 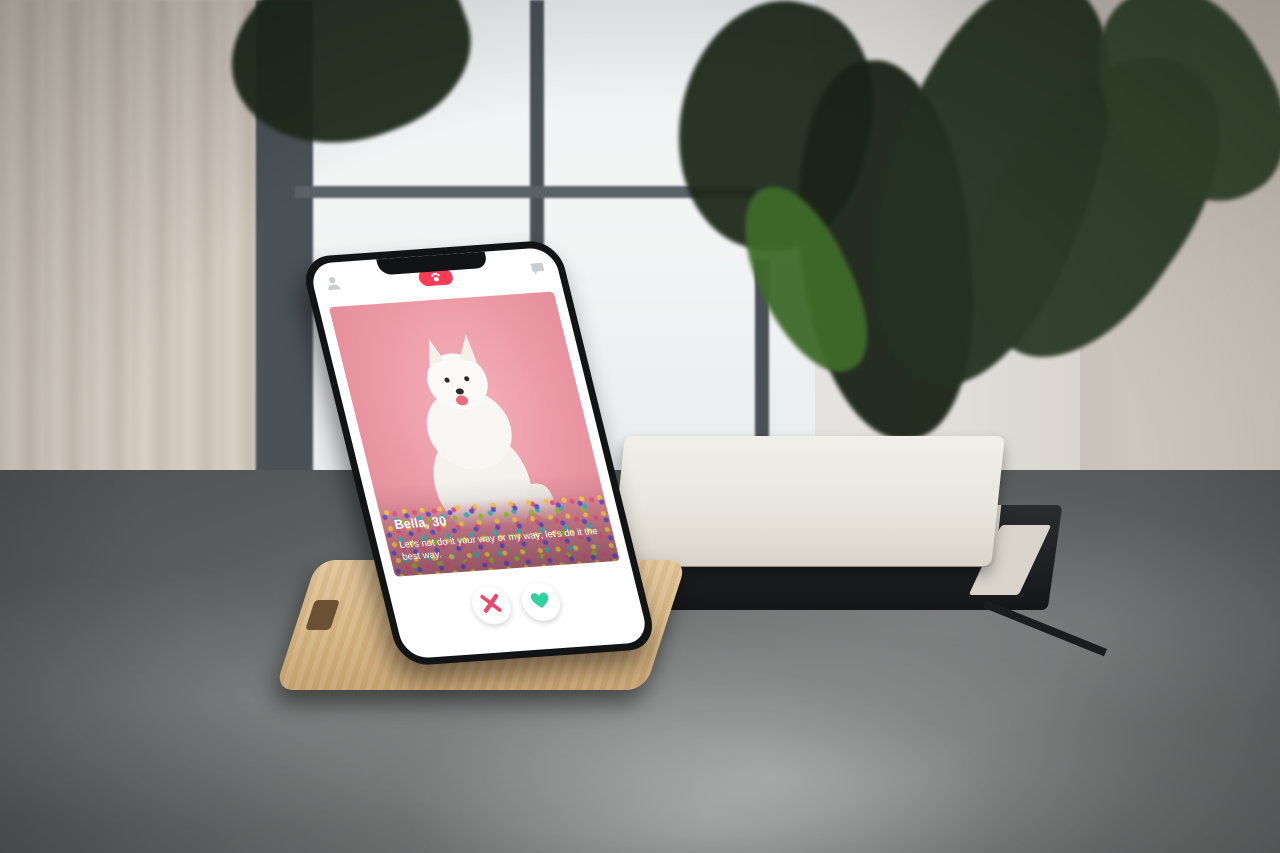 I want to click on chat-icon, so click(x=538, y=268).